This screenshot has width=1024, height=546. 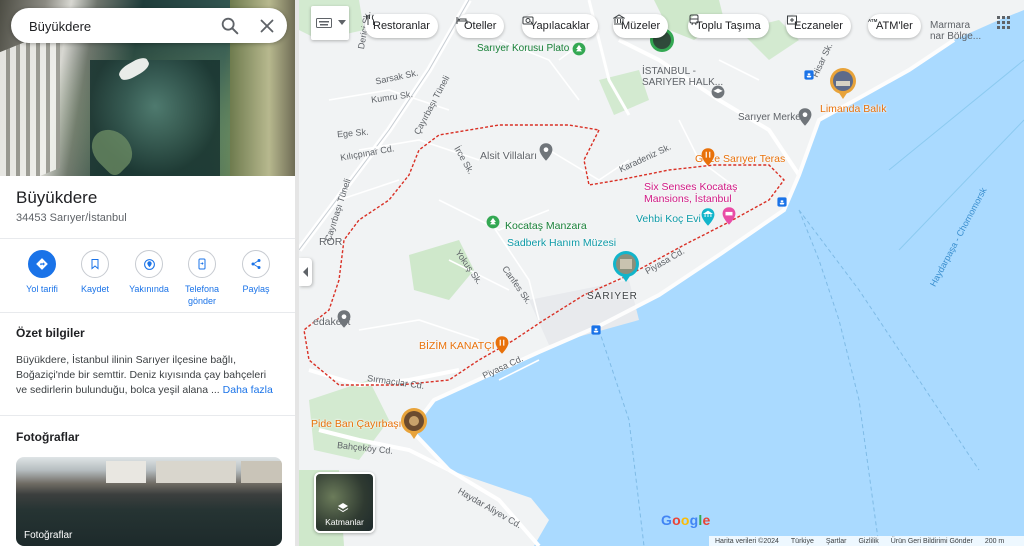 I want to click on label-sariyer-merkez: Sarıyer Merkez, so click(x=772, y=117).